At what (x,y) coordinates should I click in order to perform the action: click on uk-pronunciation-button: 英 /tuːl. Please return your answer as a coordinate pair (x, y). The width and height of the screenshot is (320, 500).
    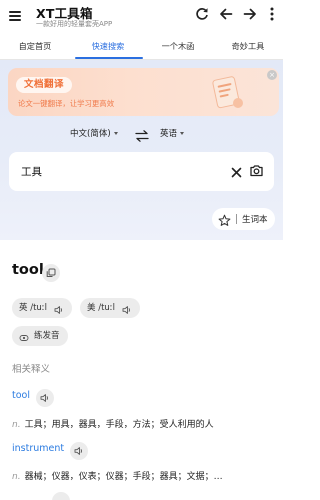
    Looking at the image, I should click on (42, 308).